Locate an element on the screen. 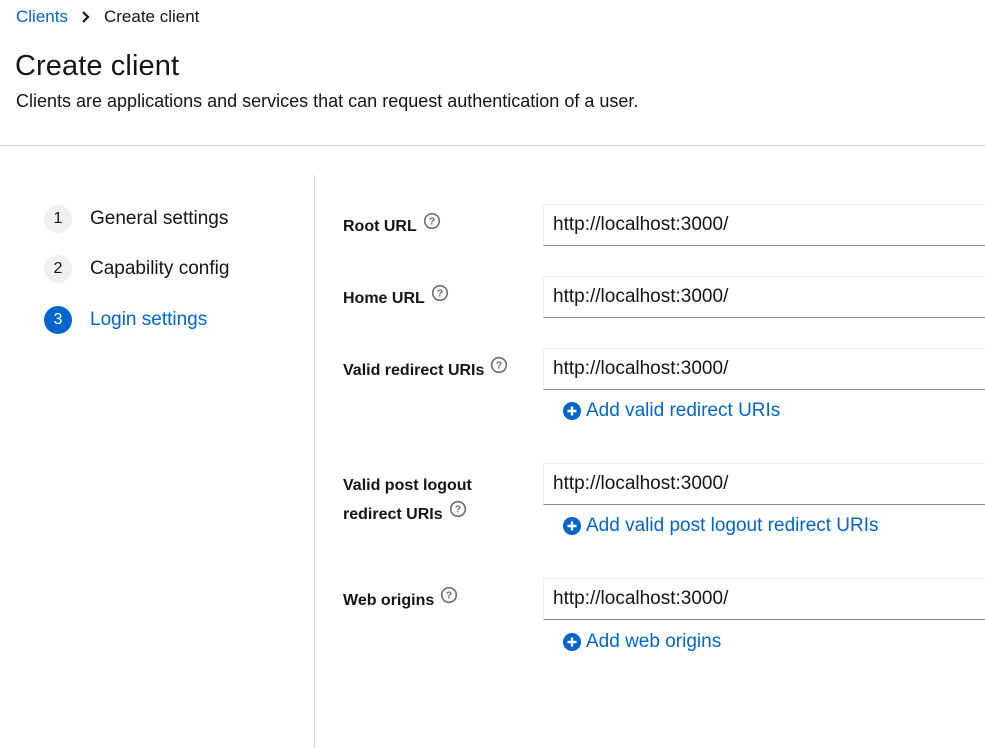  breadcrumb-clients-link: Clients is located at coordinates (42, 17).